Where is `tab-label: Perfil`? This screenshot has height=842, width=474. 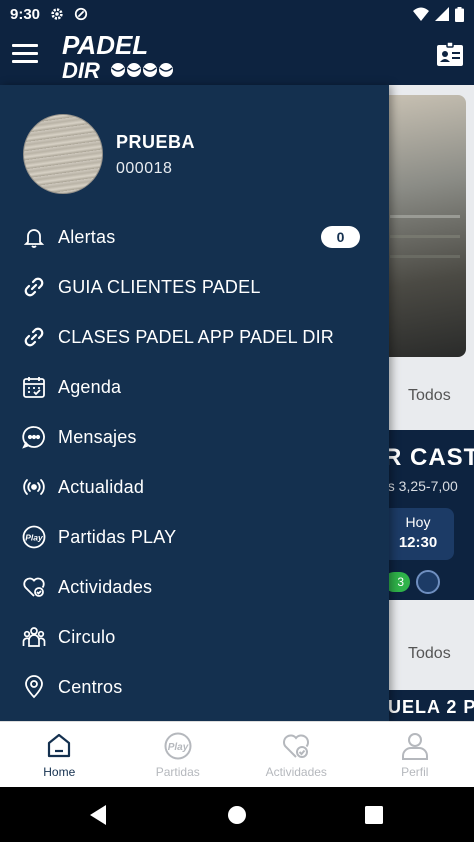
tab-label: Perfil is located at coordinates (415, 772).